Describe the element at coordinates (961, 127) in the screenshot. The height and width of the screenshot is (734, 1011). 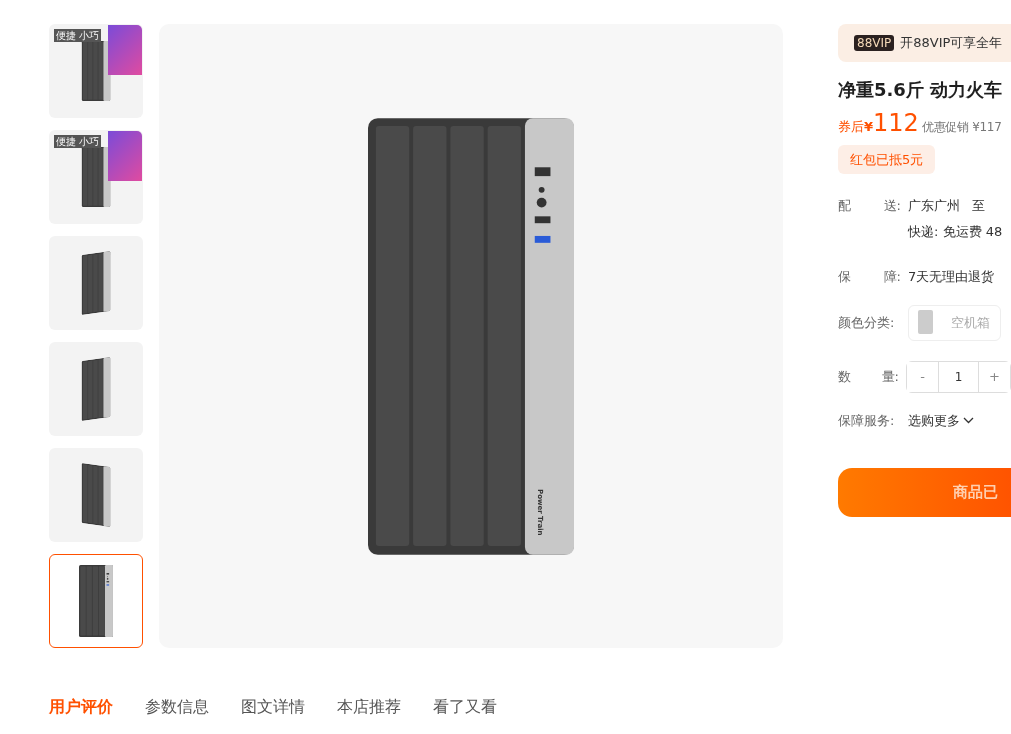
I see `promo-price: 优惠促销 ¥117` at that location.